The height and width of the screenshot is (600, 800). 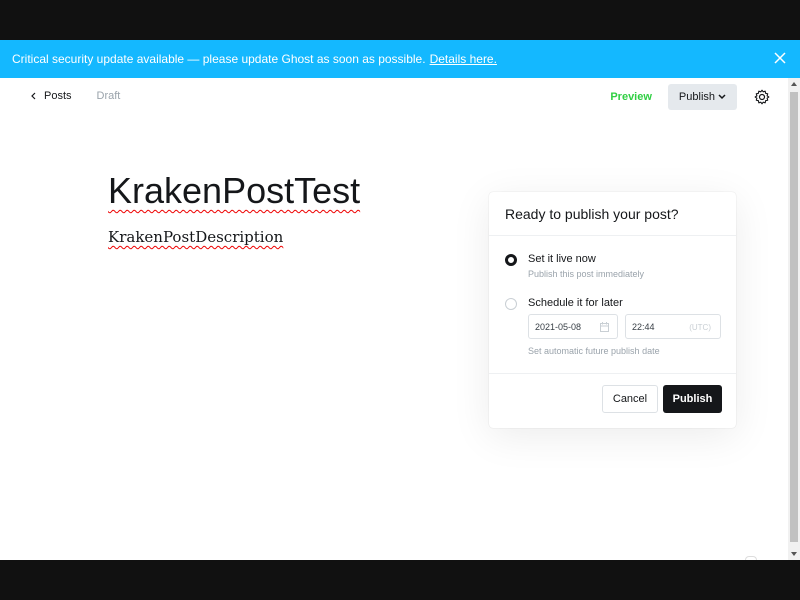 I want to click on schedule-date-value: 2021-05-08, so click(x=558, y=326).